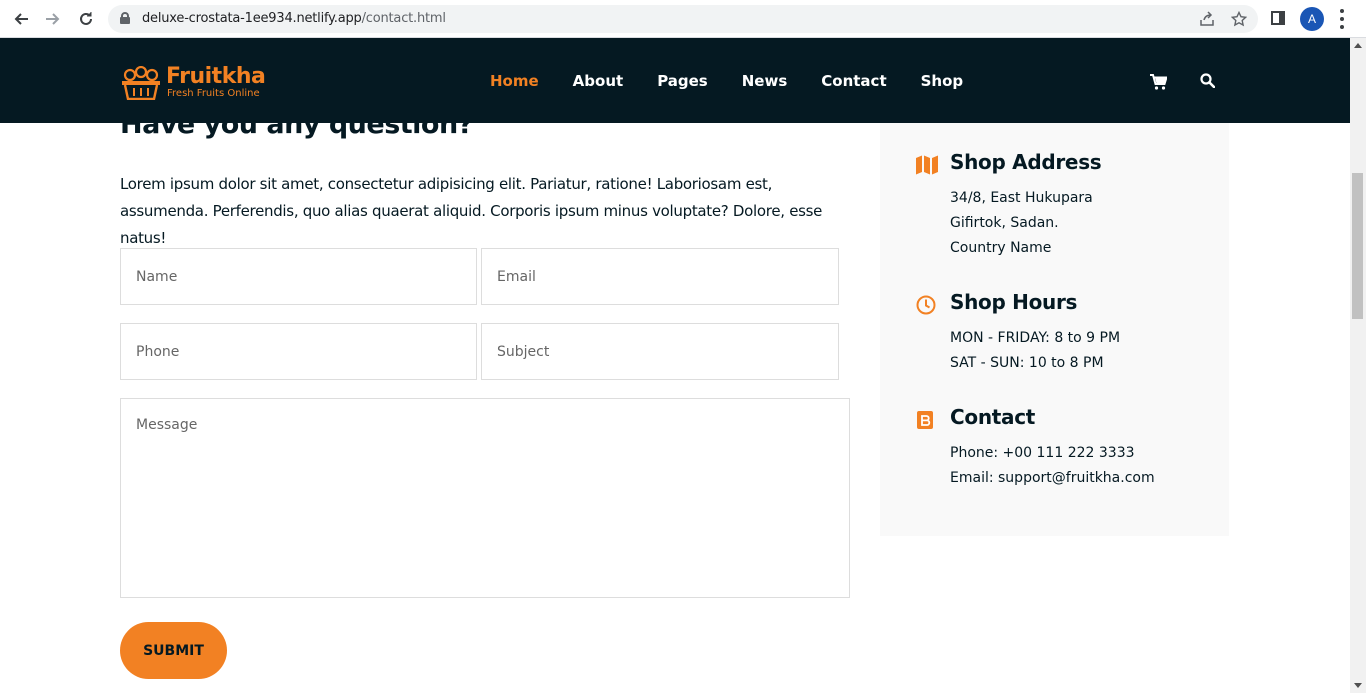  Describe the element at coordinates (298, 351) in the screenshot. I see `phone-input` at that location.